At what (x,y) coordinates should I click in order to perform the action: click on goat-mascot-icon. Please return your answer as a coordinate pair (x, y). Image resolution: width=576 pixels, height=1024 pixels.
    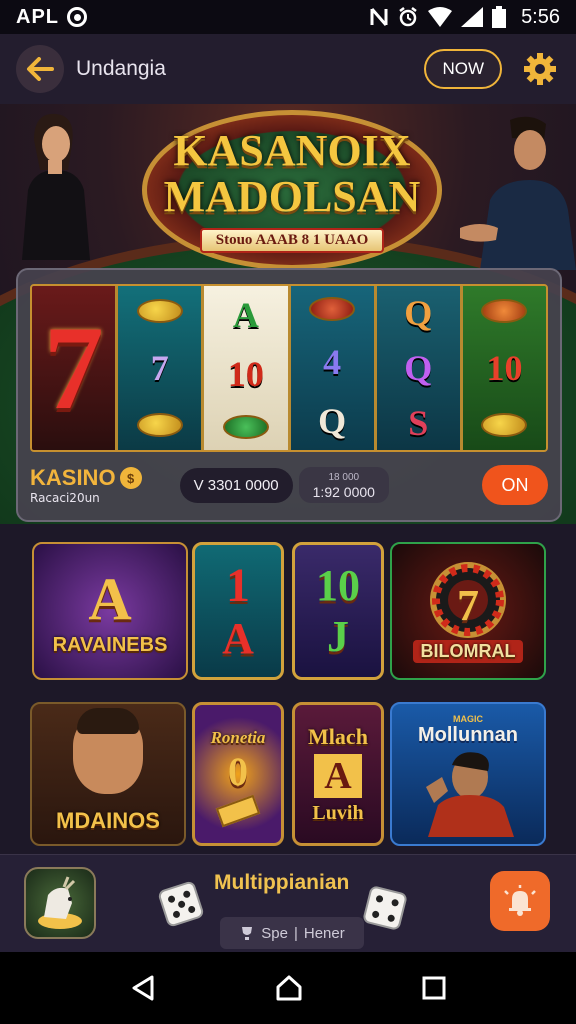
    Looking at the image, I should click on (60, 902).